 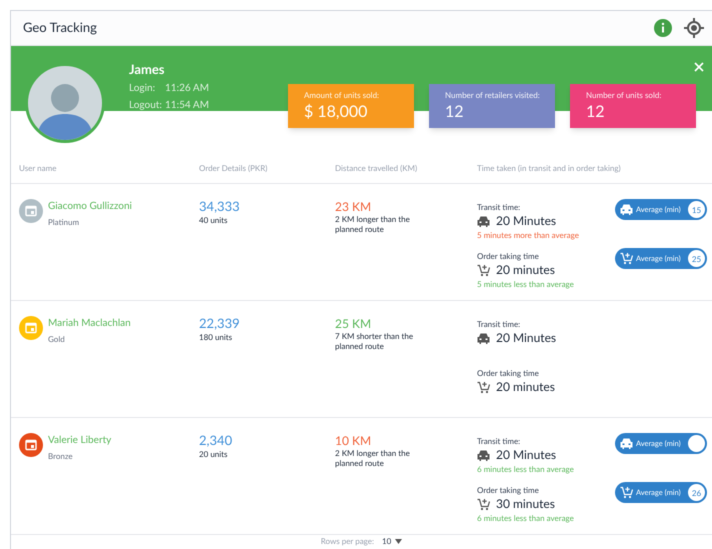 What do you see at coordinates (80, 440) in the screenshot?
I see `user-name: Valerie Liberty` at bounding box center [80, 440].